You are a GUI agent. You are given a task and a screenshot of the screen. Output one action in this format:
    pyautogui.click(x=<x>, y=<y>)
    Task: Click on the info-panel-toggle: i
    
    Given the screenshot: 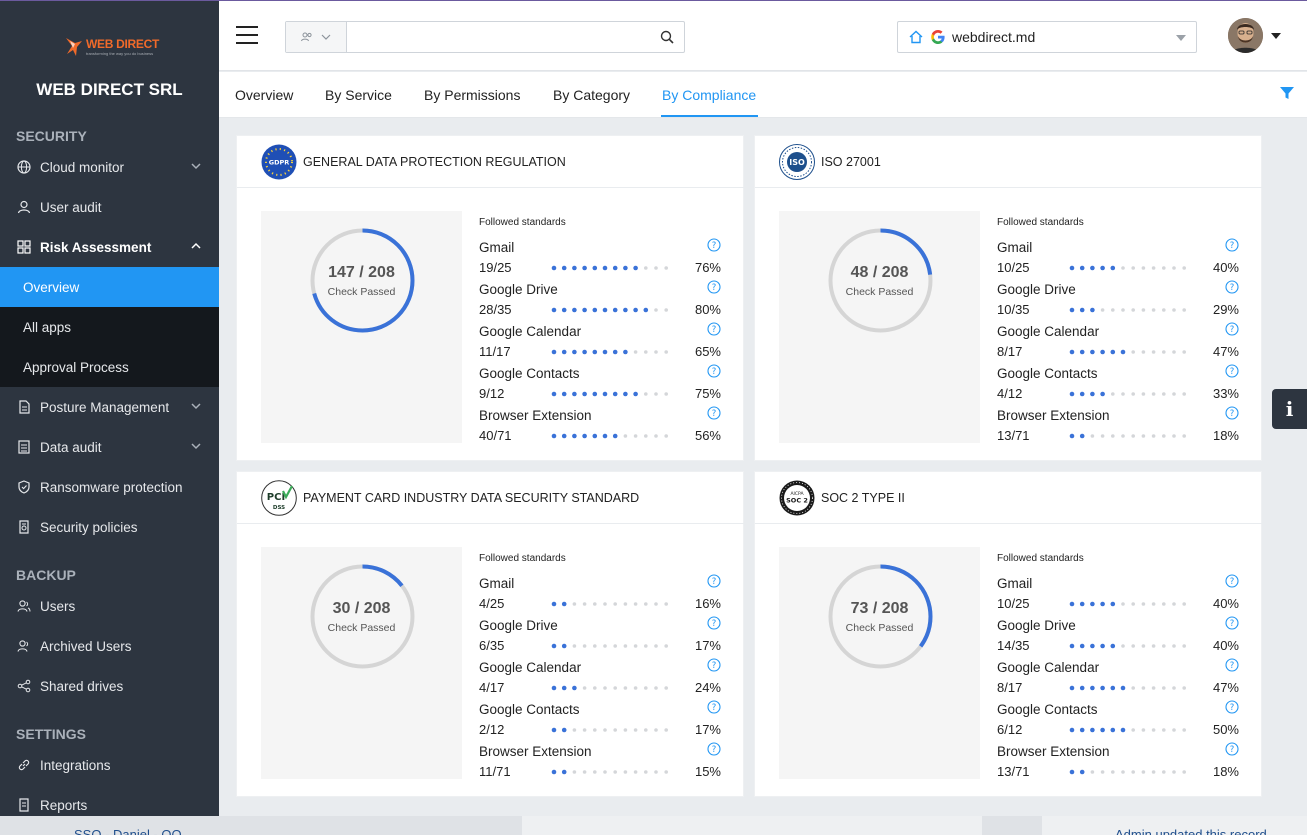 What is the action you would take?
    pyautogui.click(x=1289, y=409)
    